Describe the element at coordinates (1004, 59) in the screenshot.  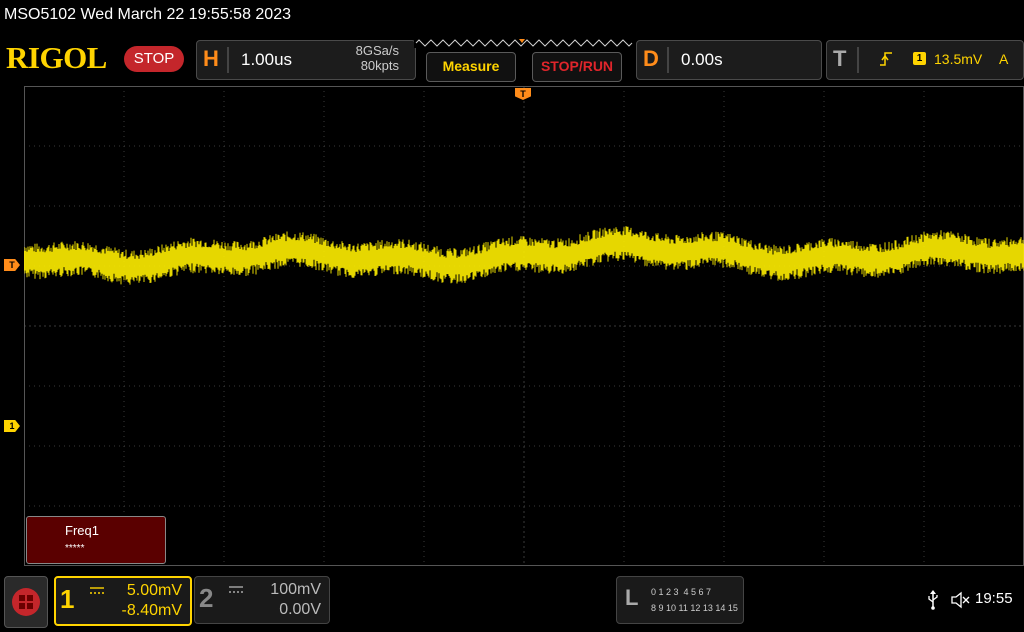
I see `trigger-mode: A` at that location.